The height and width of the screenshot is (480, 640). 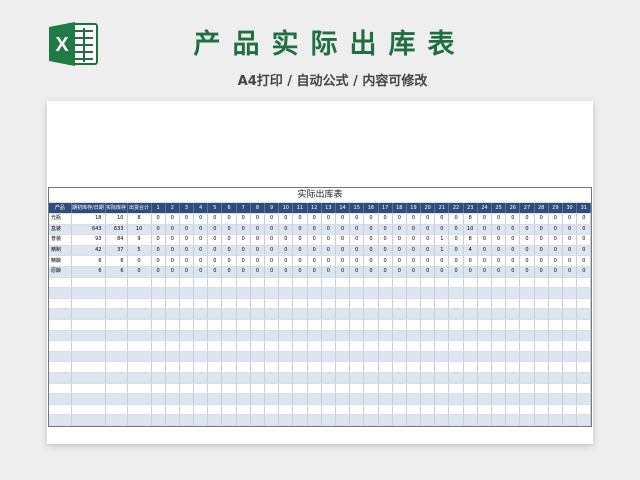 I want to click on column-header: 出货合计, so click(x=139, y=208).